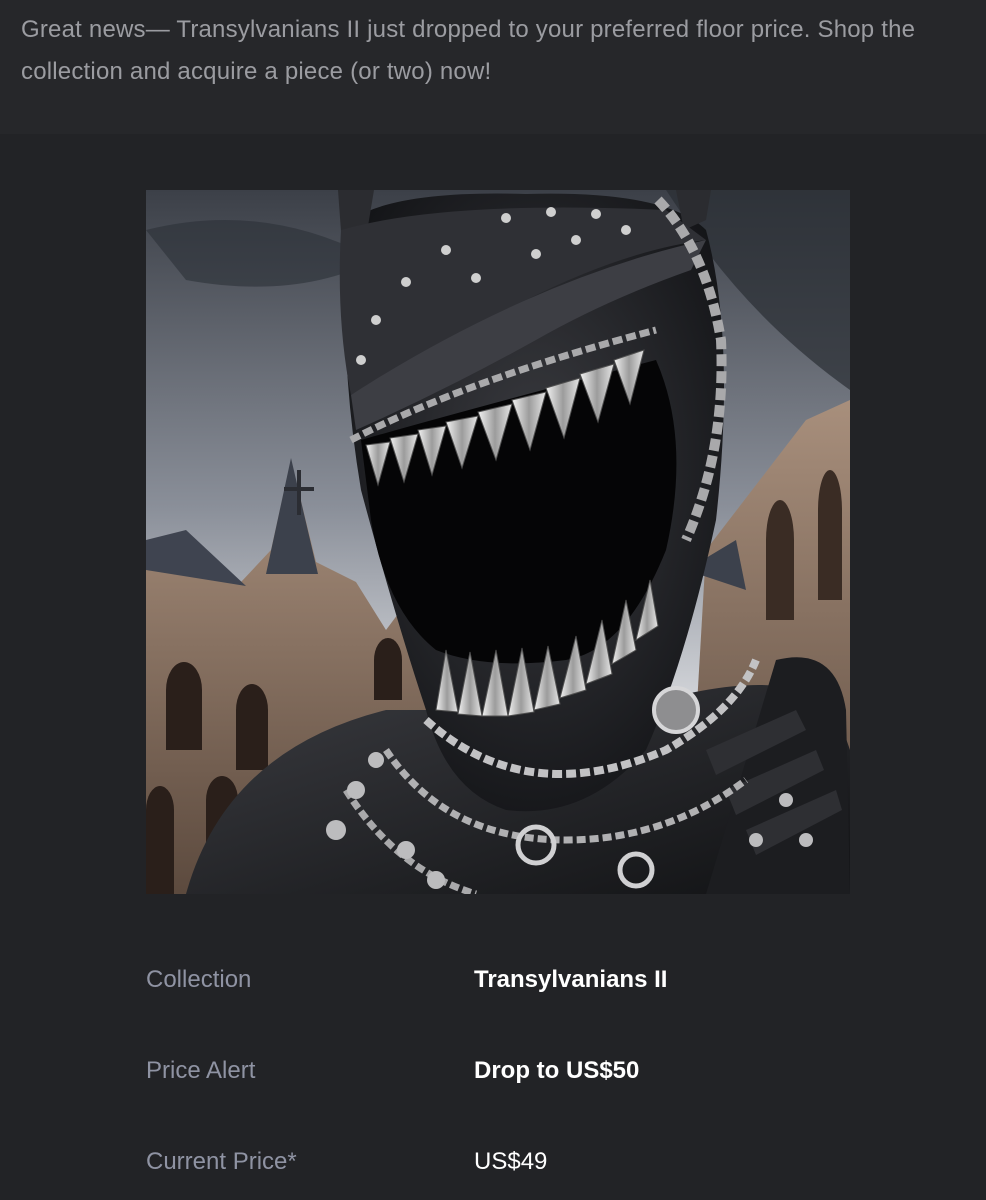 The width and height of the screenshot is (986, 1200). I want to click on price-alert-row: Price Alert Drop to US$50, so click(498, 1071).